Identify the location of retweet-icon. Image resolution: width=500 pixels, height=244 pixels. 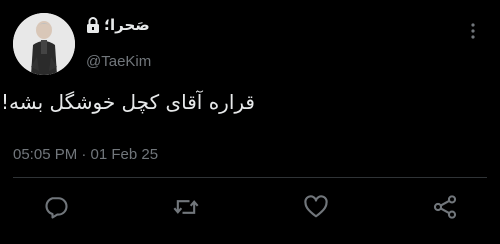
(186, 207).